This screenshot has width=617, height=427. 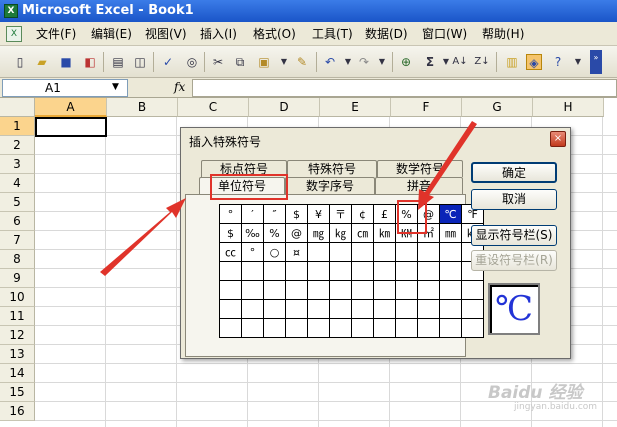 I want to click on permission-icon: ◧, so click(x=90, y=62).